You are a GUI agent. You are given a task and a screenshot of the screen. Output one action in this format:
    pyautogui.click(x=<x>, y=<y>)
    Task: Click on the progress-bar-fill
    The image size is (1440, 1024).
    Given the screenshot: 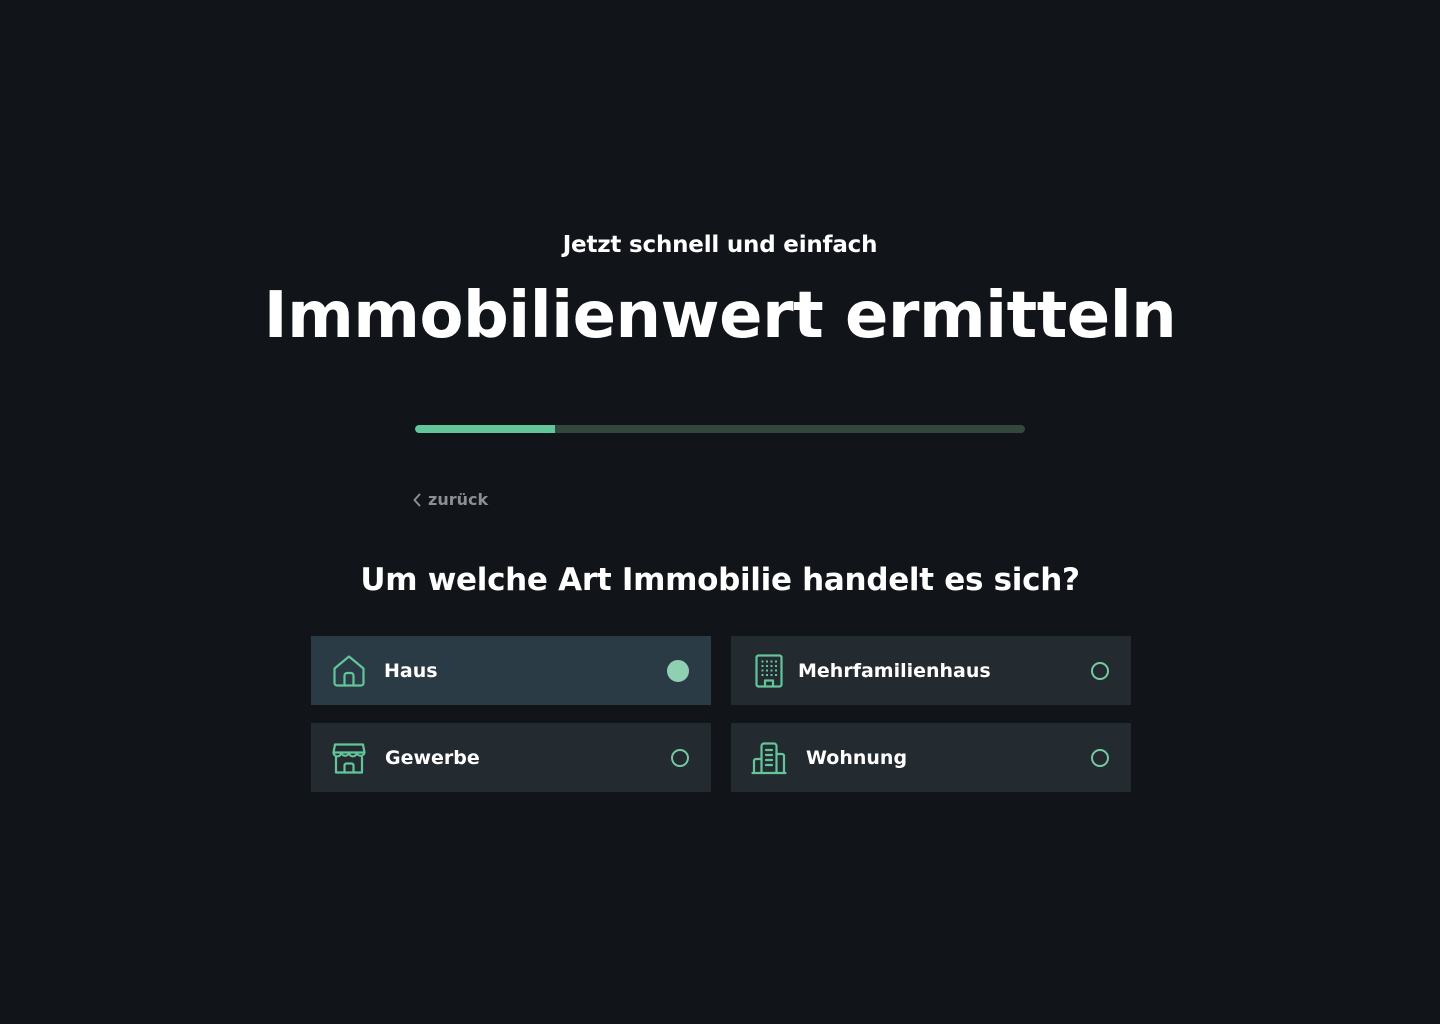 What is the action you would take?
    pyautogui.click(x=485, y=429)
    